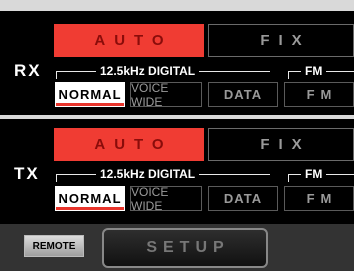 This screenshot has width=354, height=271. I want to click on tx-normal-button: NORMAL, so click(90, 198).